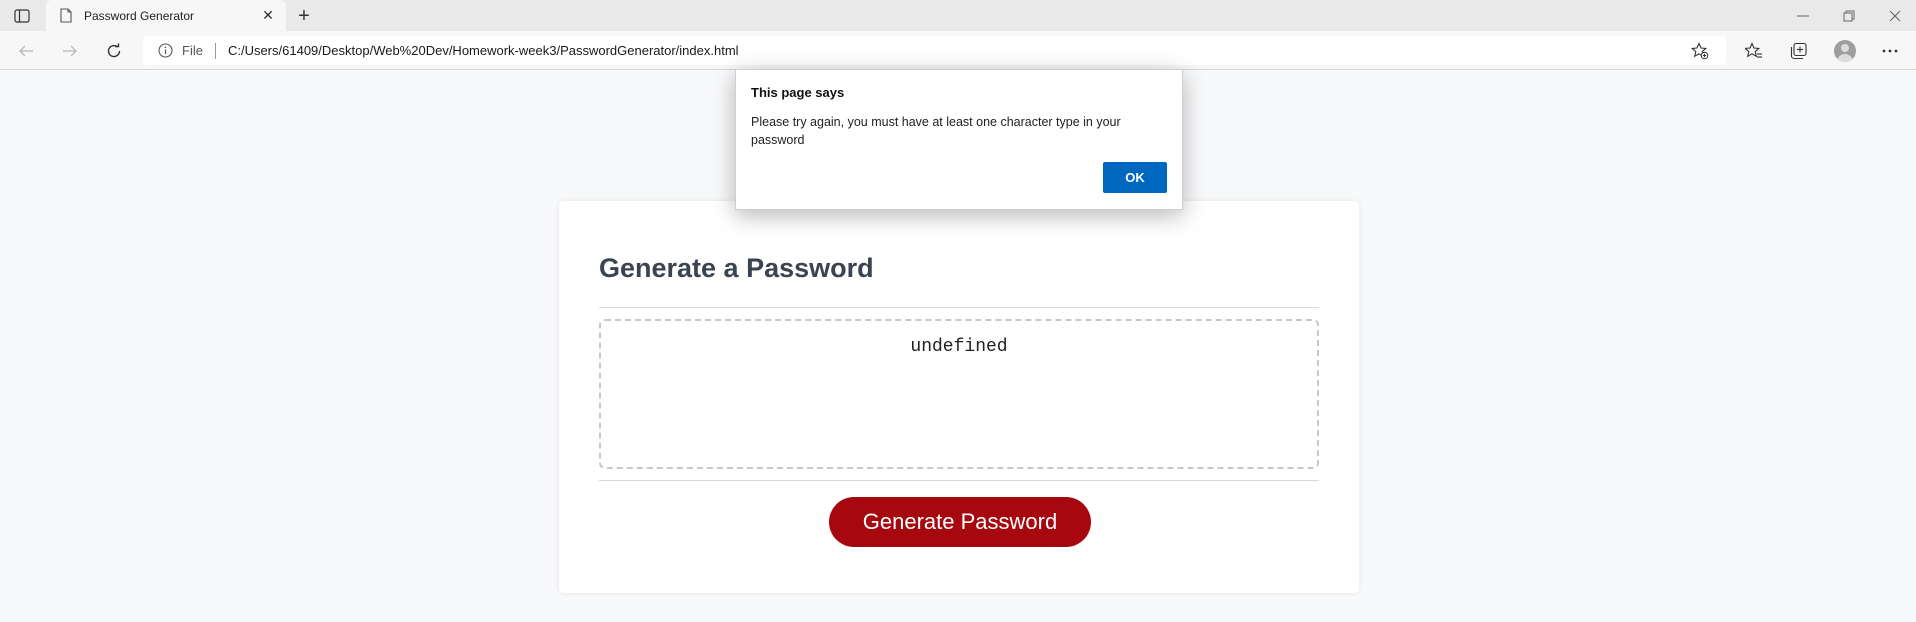 This screenshot has height=622, width=1916. I want to click on new-tab-icon: +, so click(304, 16).